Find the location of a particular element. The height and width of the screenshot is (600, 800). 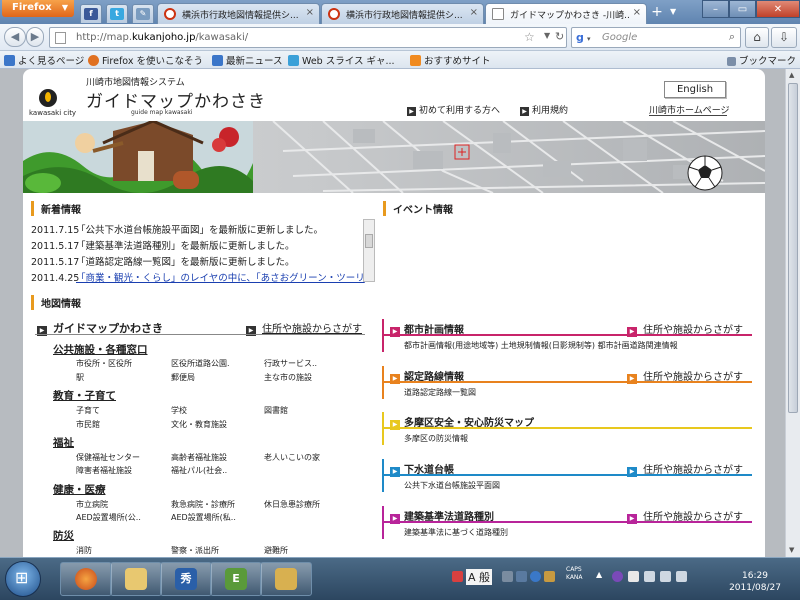

category-item: 救急病院・診療所 is located at coordinates (203, 504).